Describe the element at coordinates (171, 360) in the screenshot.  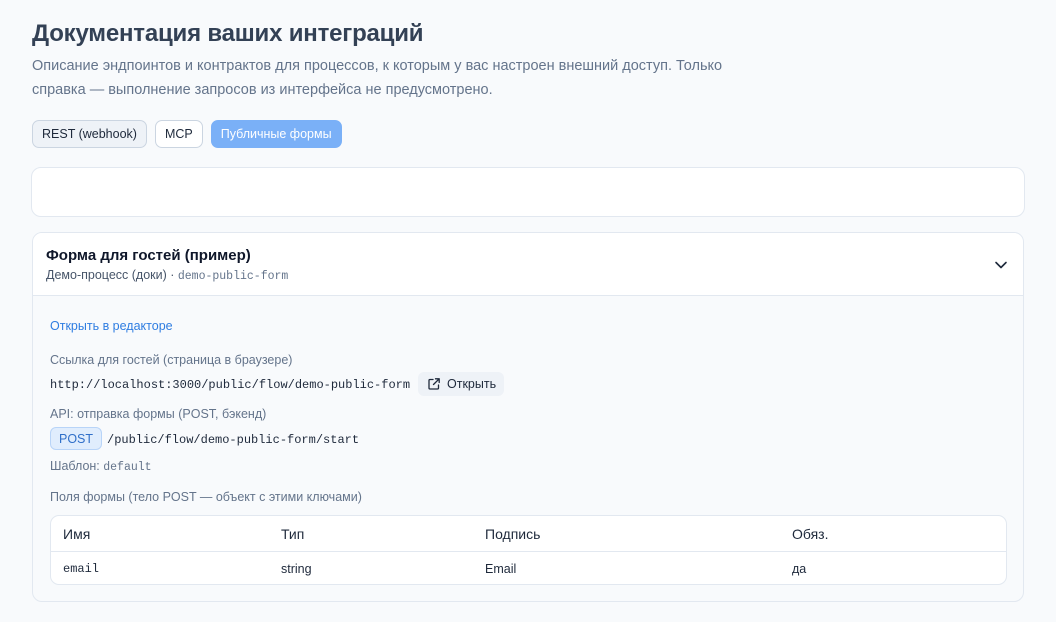
I see `guest-link-label: Ссылка для гостей (страница в браузере)` at that location.